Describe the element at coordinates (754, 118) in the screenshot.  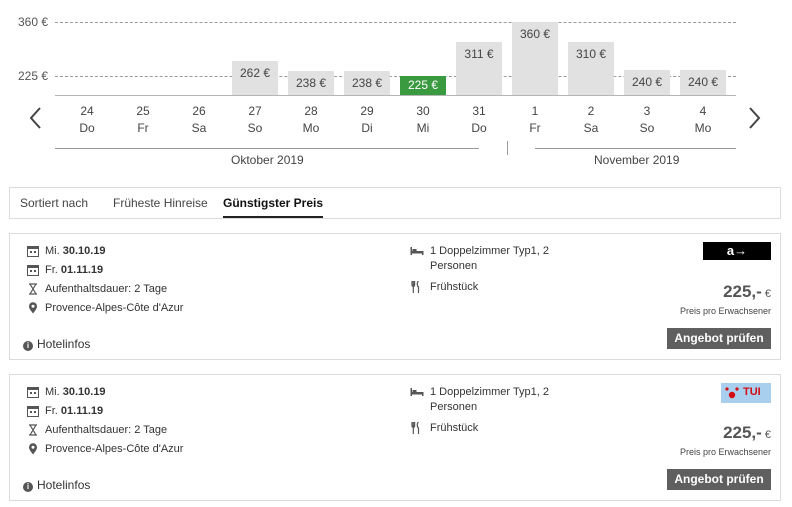
I see `chevron-right-icon` at that location.